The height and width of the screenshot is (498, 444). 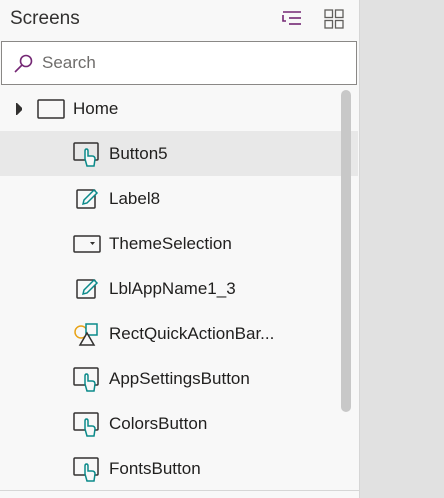 What do you see at coordinates (346, 251) in the screenshot?
I see `tree-scrollbar` at bounding box center [346, 251].